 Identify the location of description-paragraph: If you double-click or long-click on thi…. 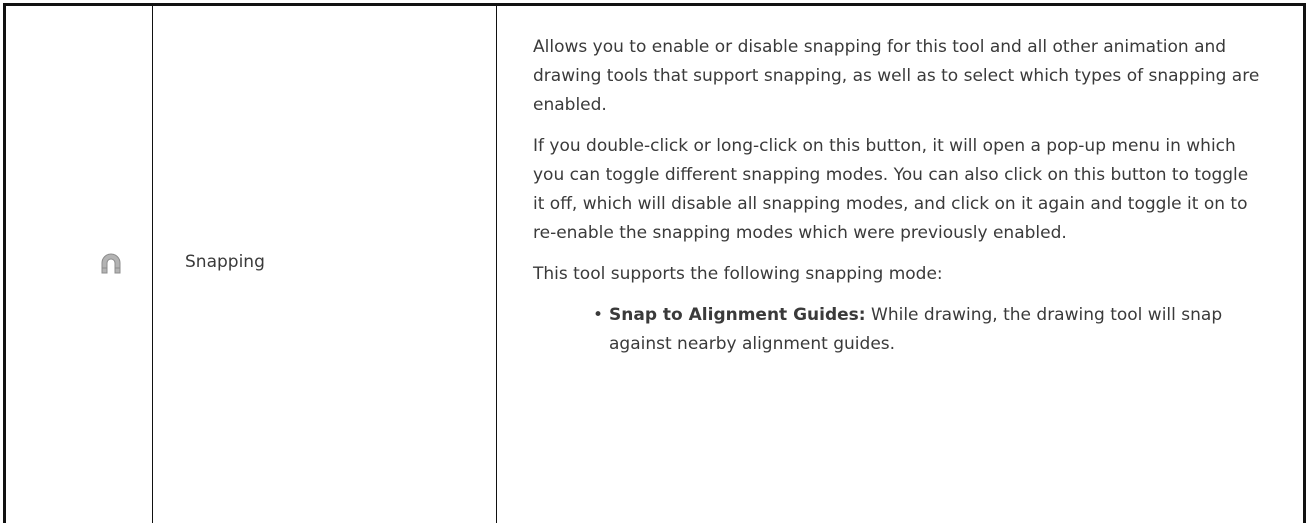
(891, 189).